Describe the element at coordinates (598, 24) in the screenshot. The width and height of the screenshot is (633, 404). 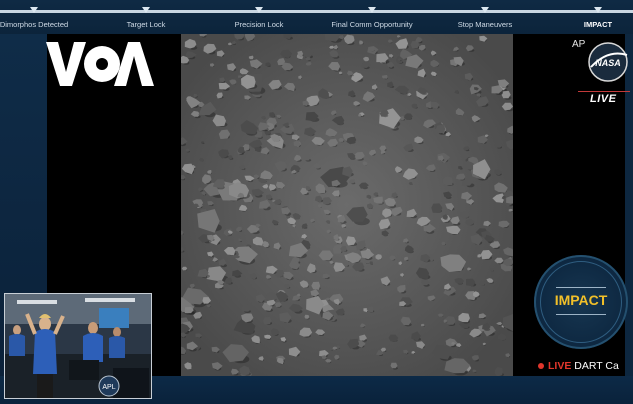
I see `milestone-label-impact: IMPACT` at that location.